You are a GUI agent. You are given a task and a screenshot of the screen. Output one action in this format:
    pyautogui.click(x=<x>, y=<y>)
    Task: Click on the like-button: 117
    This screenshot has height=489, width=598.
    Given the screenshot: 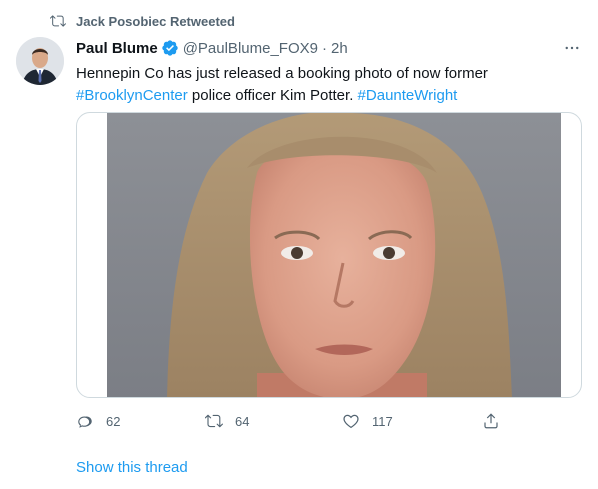 What is the action you would take?
    pyautogui.click(x=367, y=421)
    